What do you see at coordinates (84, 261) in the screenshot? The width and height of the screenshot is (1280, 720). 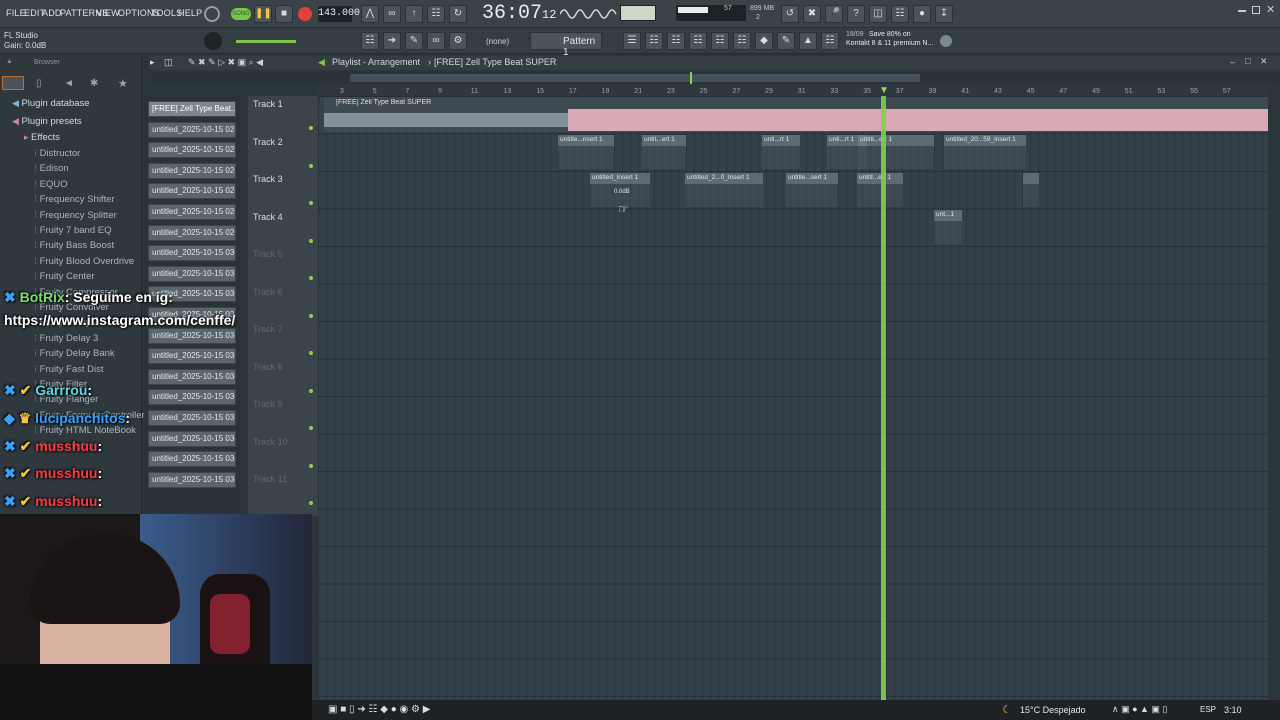 I see `browser-plugin-item: ⁝ Fruity Blood Overdrive` at bounding box center [84, 261].